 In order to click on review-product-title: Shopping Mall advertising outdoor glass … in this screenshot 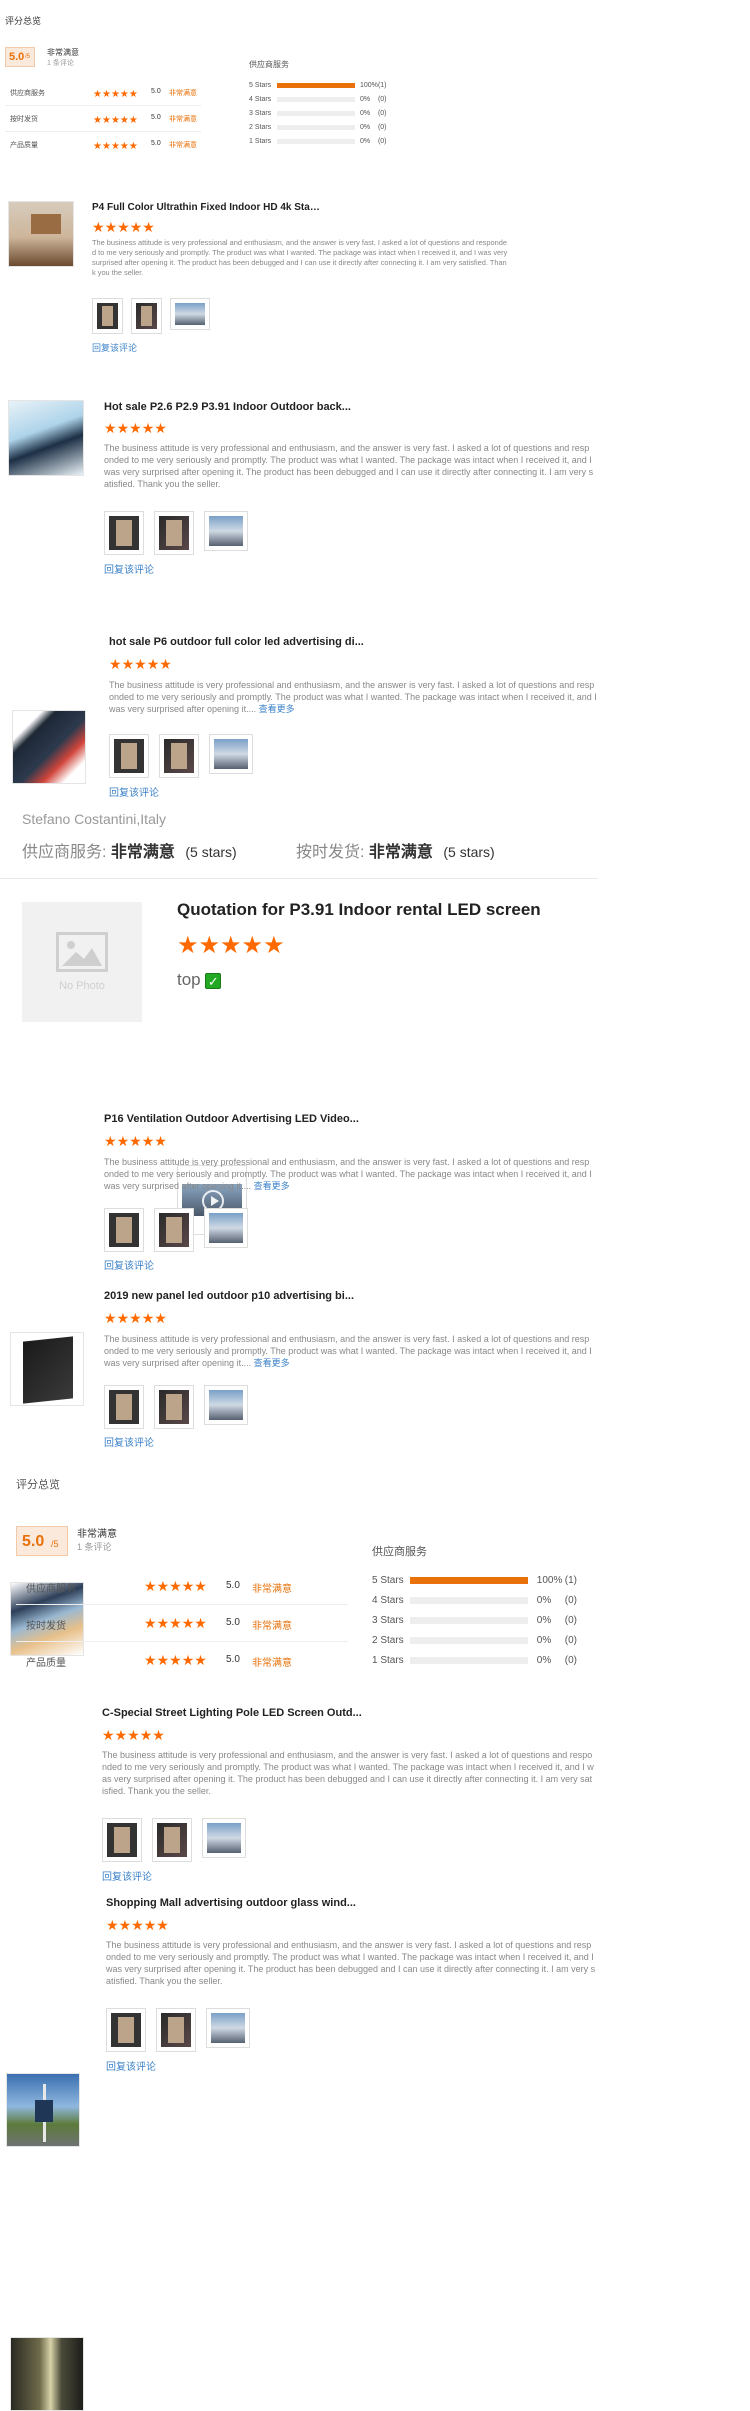, I will do `click(236, 1903)`.